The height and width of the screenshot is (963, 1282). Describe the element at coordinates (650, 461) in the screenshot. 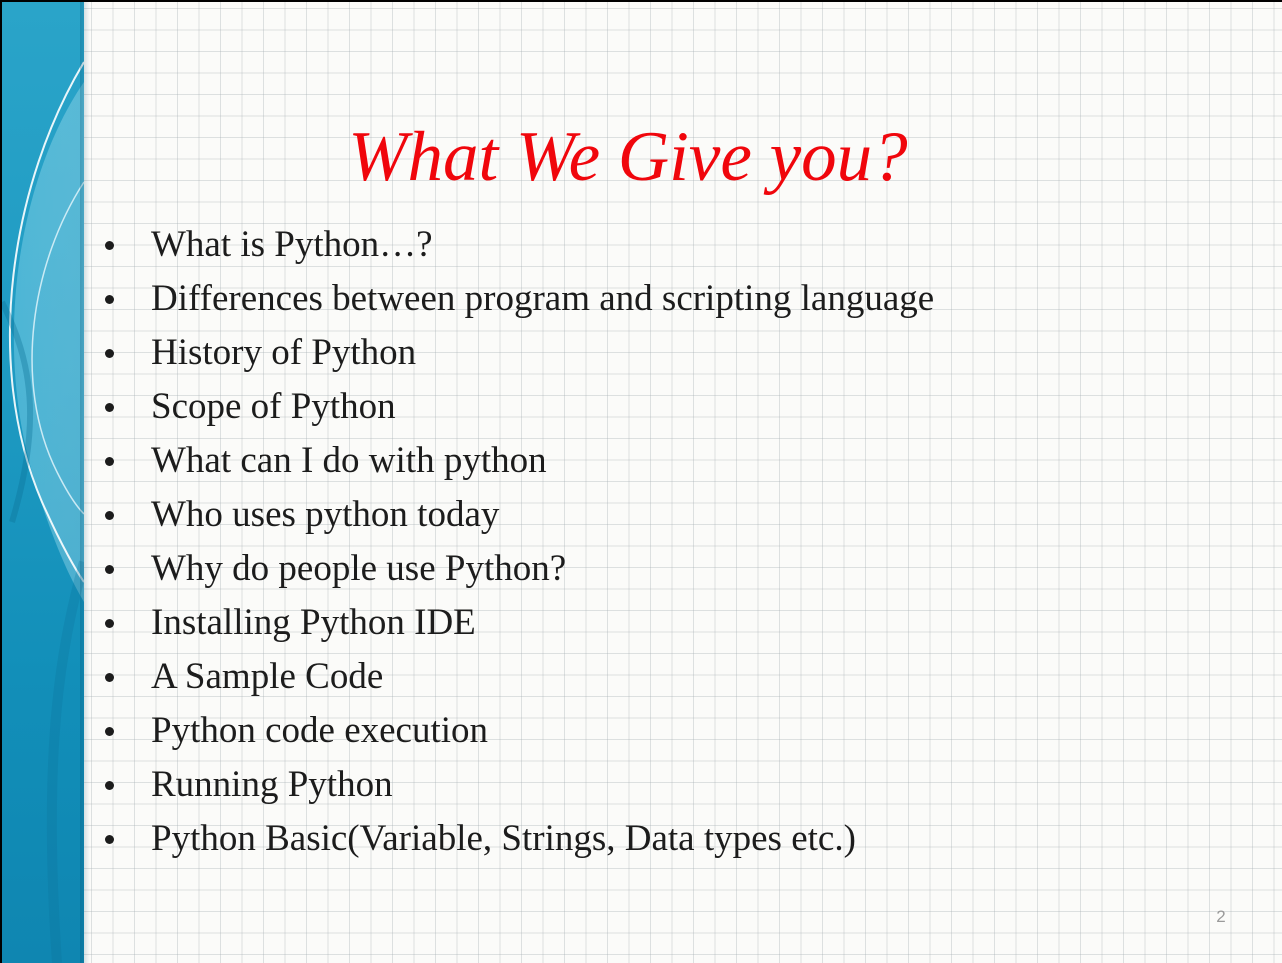

I see `bullet-item: What can I do with python` at that location.